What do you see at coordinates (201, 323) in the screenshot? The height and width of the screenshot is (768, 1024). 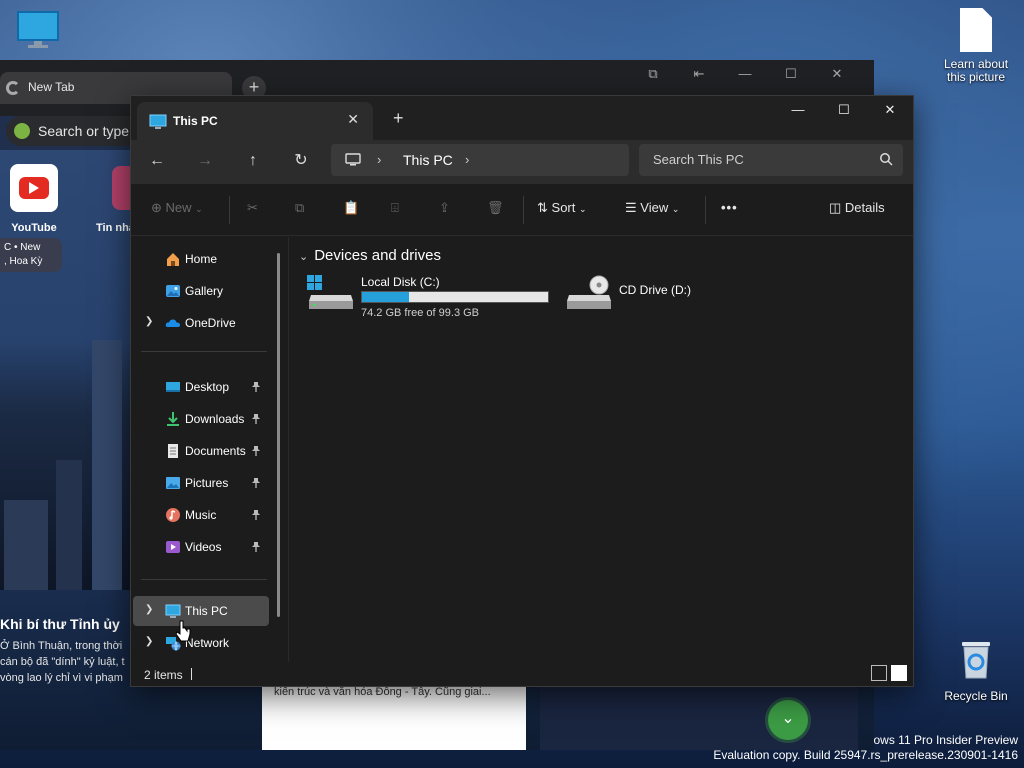 I see `sidebar-item-onedrive: ❯ OneDrive` at bounding box center [201, 323].